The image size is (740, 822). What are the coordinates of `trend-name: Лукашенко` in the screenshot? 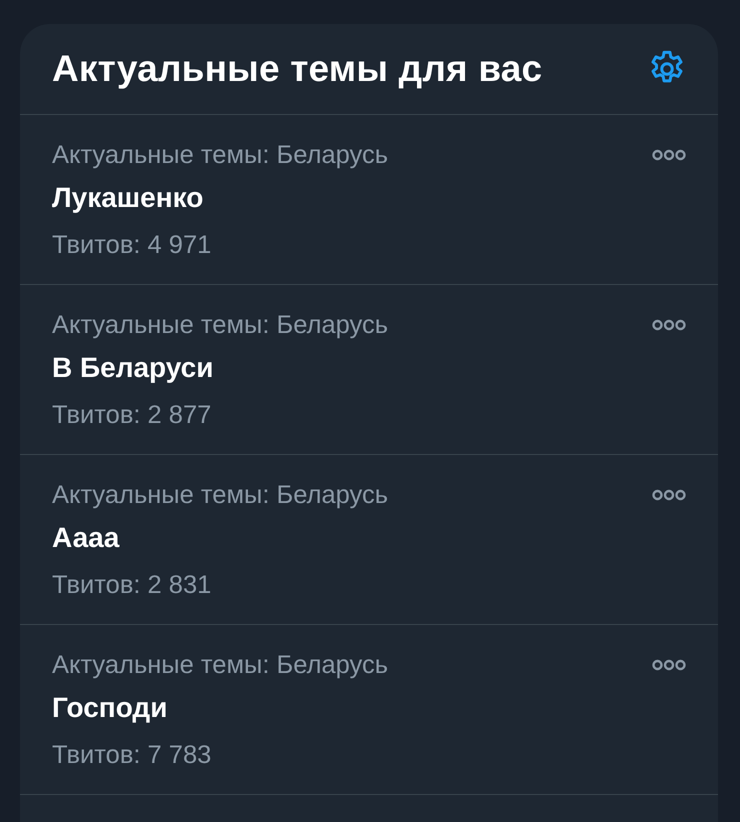 It's located at (220, 198).